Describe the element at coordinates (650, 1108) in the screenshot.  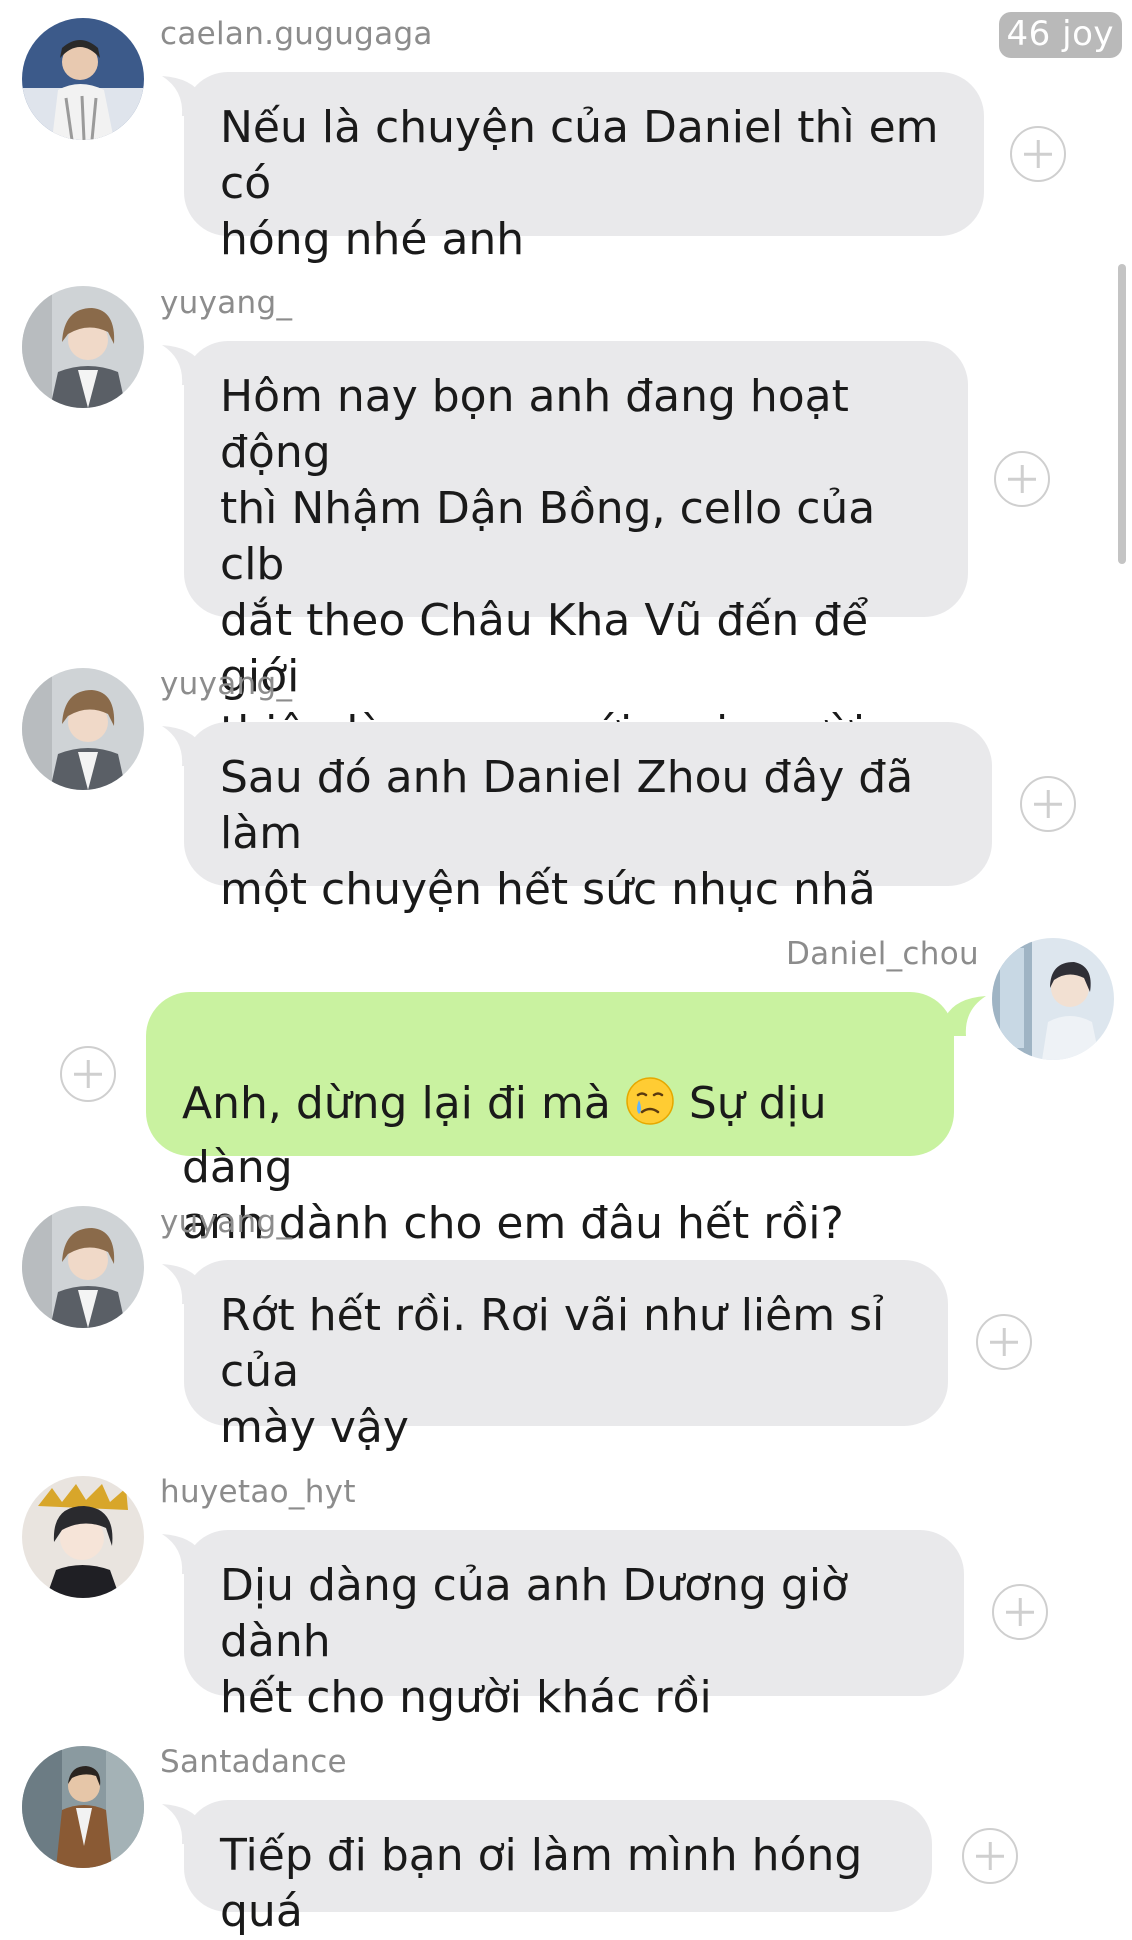
I see `crying-face-emoji` at that location.